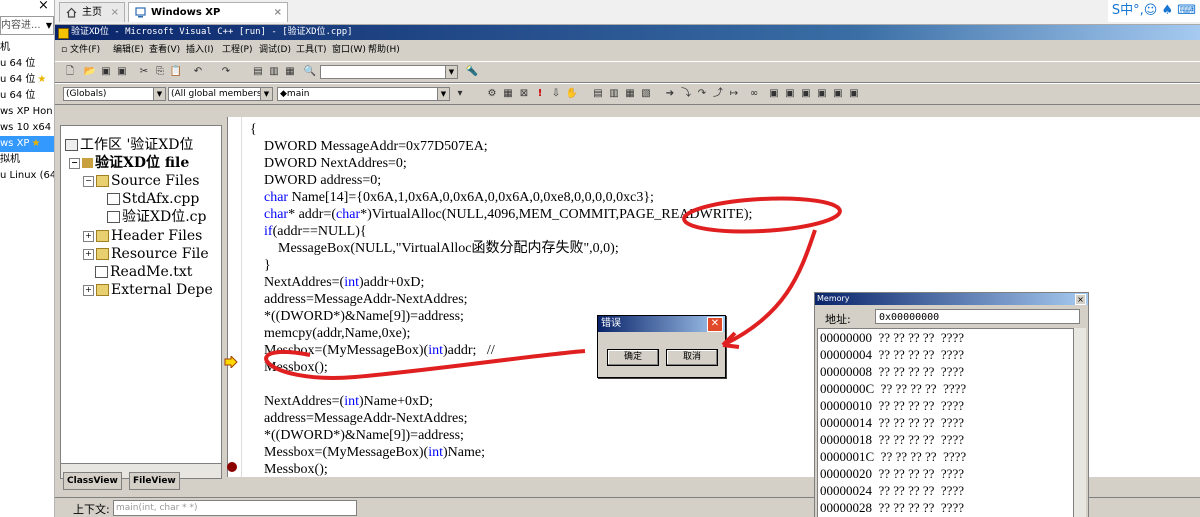 The height and width of the screenshot is (517, 1200). I want to click on library-item: ws 10 x64, so click(27, 128).